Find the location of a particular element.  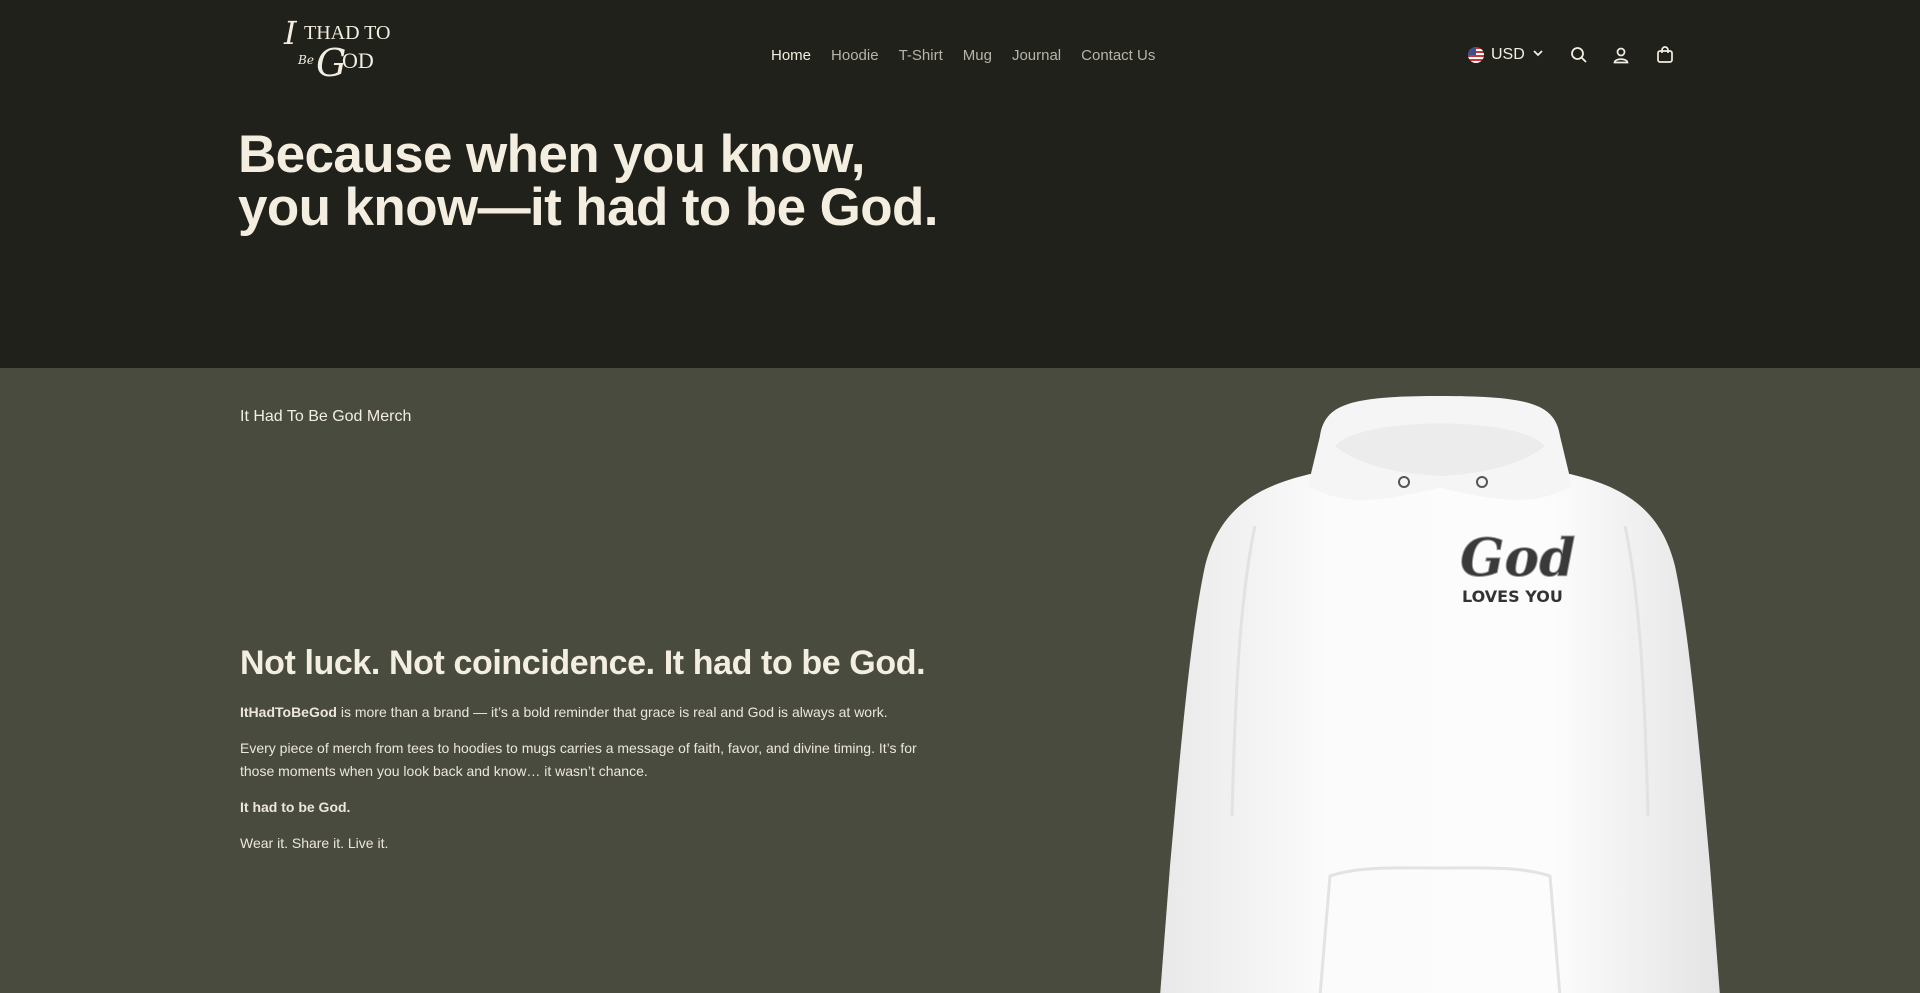

nav-journal: Journal is located at coordinates (1036, 55).